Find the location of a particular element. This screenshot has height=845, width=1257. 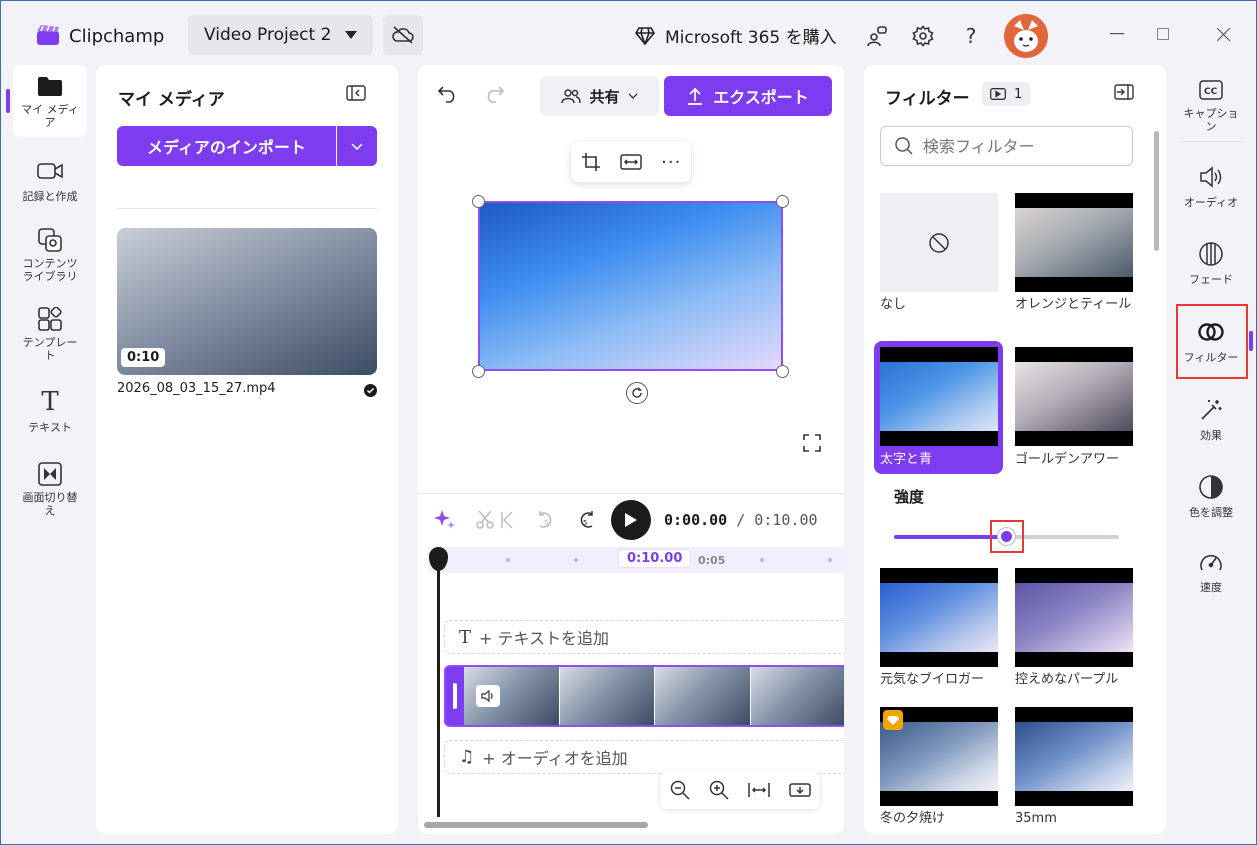

filter-tile-35mm: 35mm is located at coordinates (1075, 766).